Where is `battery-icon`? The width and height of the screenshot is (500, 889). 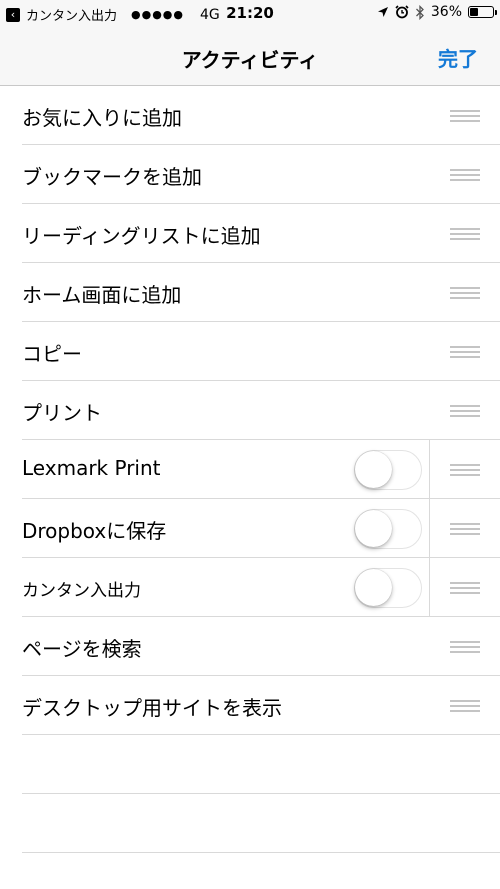 battery-icon is located at coordinates (482, 12).